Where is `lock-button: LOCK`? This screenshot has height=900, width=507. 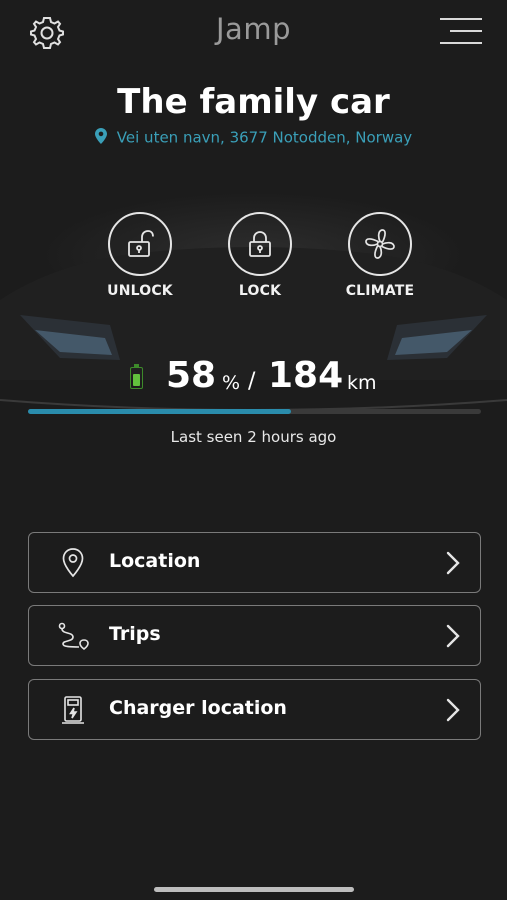 lock-button: LOCK is located at coordinates (260, 255).